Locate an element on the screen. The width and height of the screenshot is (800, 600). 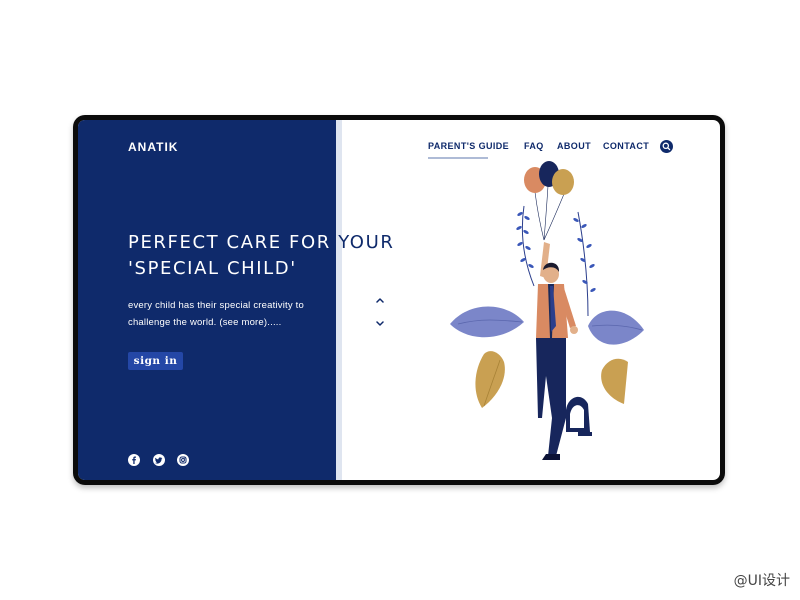
headline-light-text: PERFECT CARE FOR is located at coordinates (233, 242).